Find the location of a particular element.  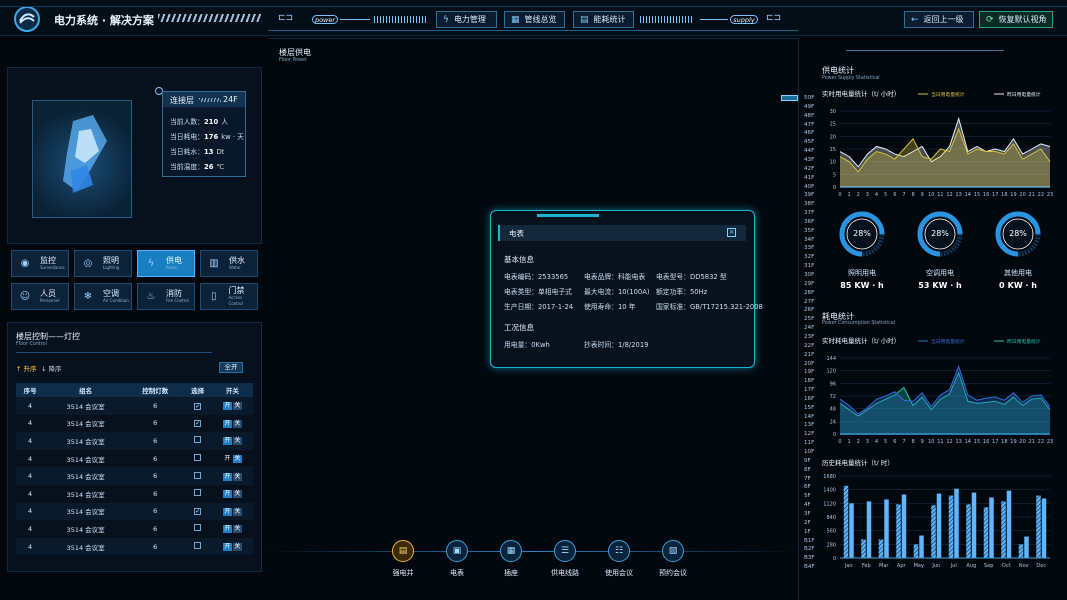

bottom-nav-item: ▣ 电表 is located at coordinates (457, 559).